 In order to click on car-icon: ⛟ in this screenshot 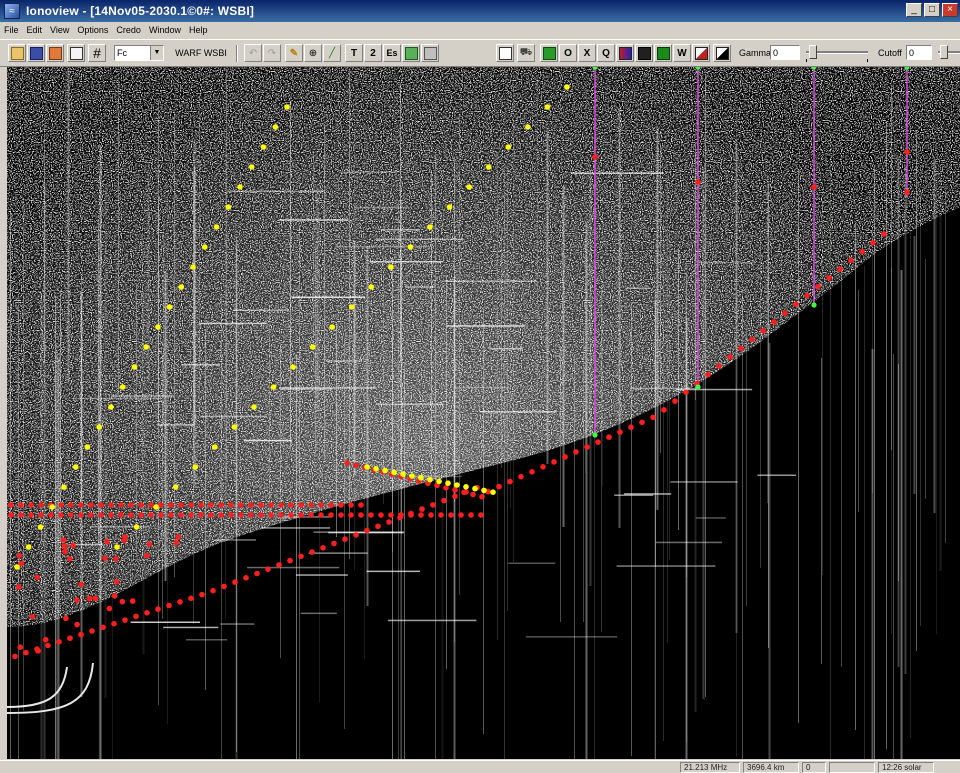, I will do `click(526, 52)`.